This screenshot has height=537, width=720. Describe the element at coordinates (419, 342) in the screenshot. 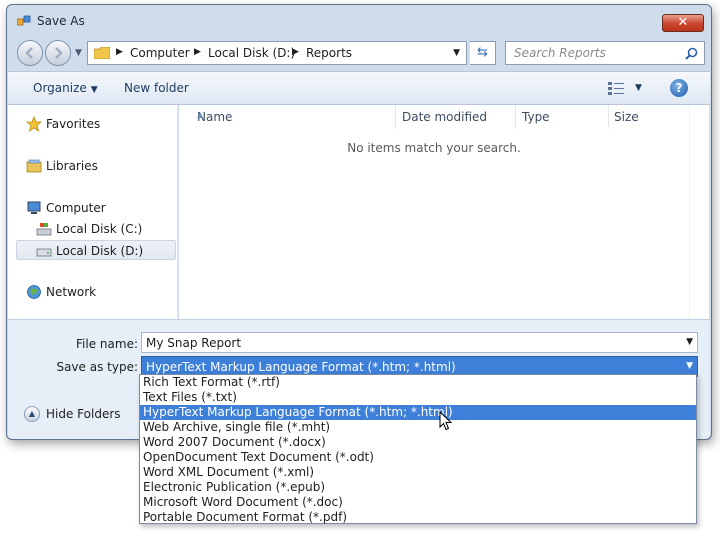

I see `file-name-field: My Snap Report ▼` at that location.